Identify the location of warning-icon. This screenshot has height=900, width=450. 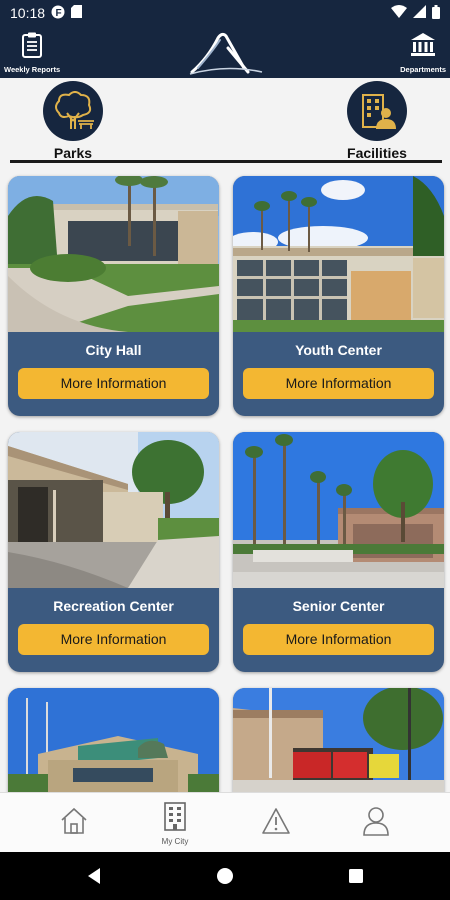
(276, 823).